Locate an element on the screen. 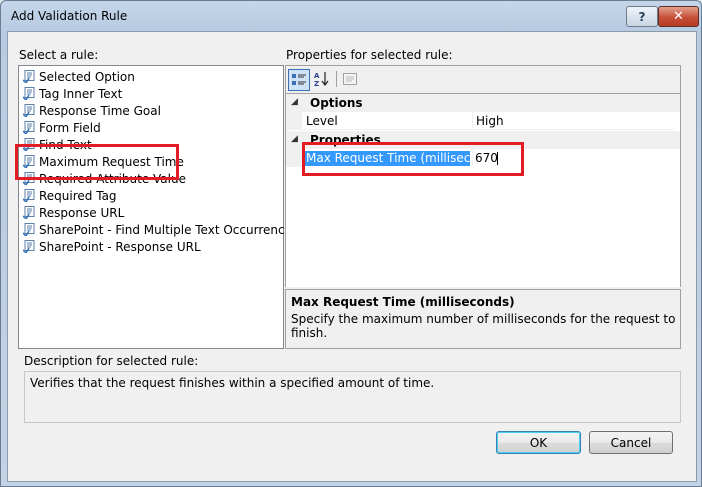  property-name: Max Request Time (millisecon is located at coordinates (387, 158).